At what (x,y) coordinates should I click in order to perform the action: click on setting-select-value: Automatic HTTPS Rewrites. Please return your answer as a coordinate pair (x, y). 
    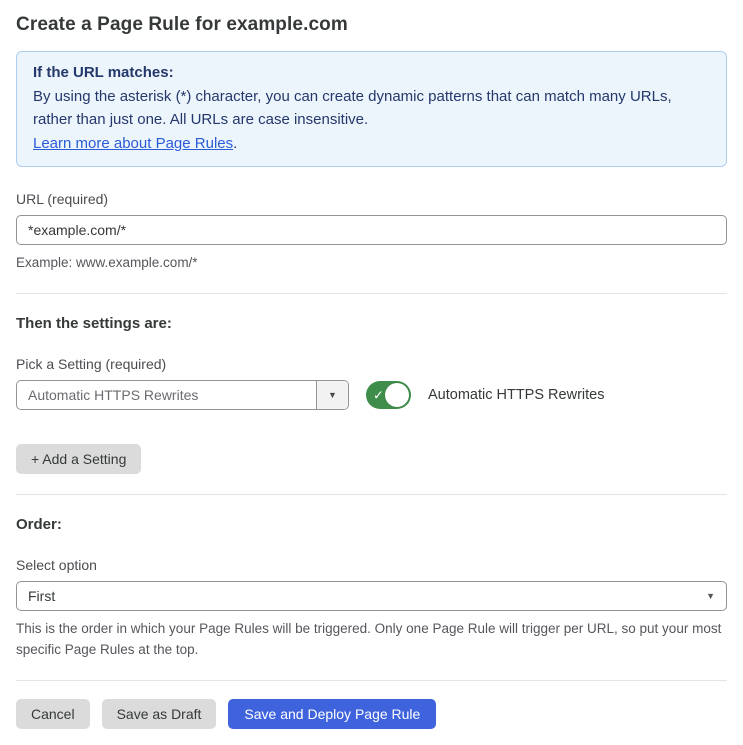
    Looking at the image, I should click on (113, 395).